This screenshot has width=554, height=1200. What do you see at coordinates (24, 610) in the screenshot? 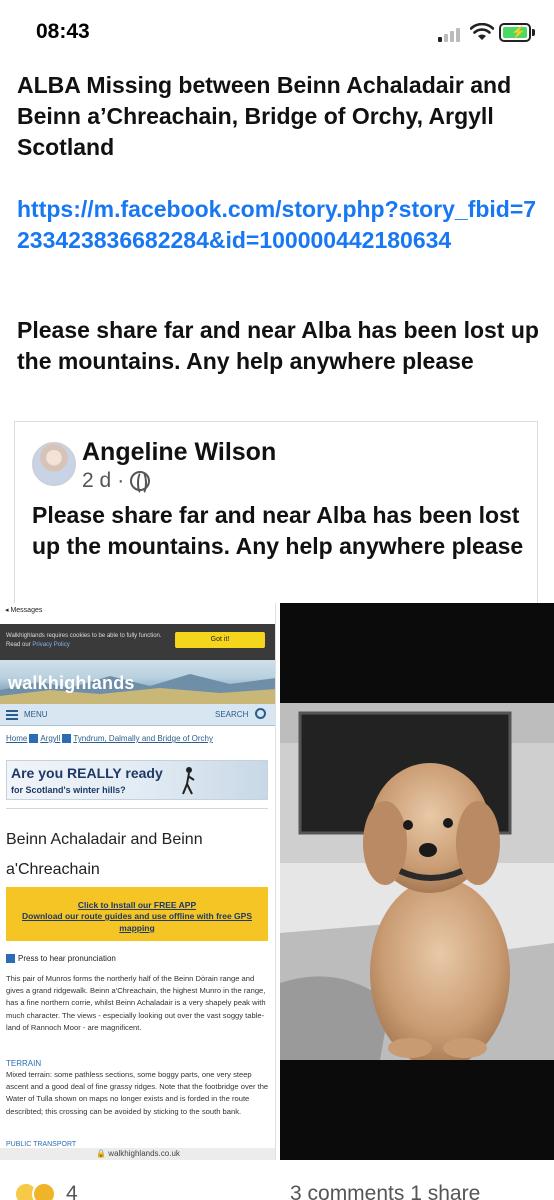
I see `back-to-messages: ◂ Messages` at bounding box center [24, 610].